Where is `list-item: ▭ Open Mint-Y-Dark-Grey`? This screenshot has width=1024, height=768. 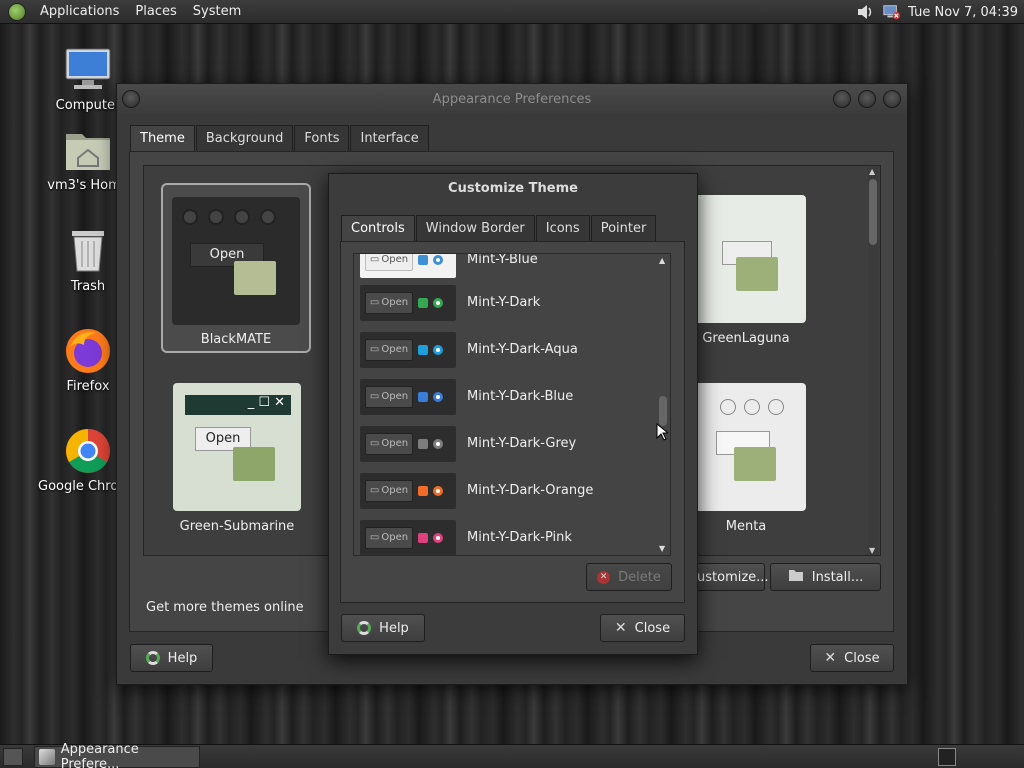
list-item: ▭ Open Mint-Y-Dark-Grey is located at coordinates (505, 443).